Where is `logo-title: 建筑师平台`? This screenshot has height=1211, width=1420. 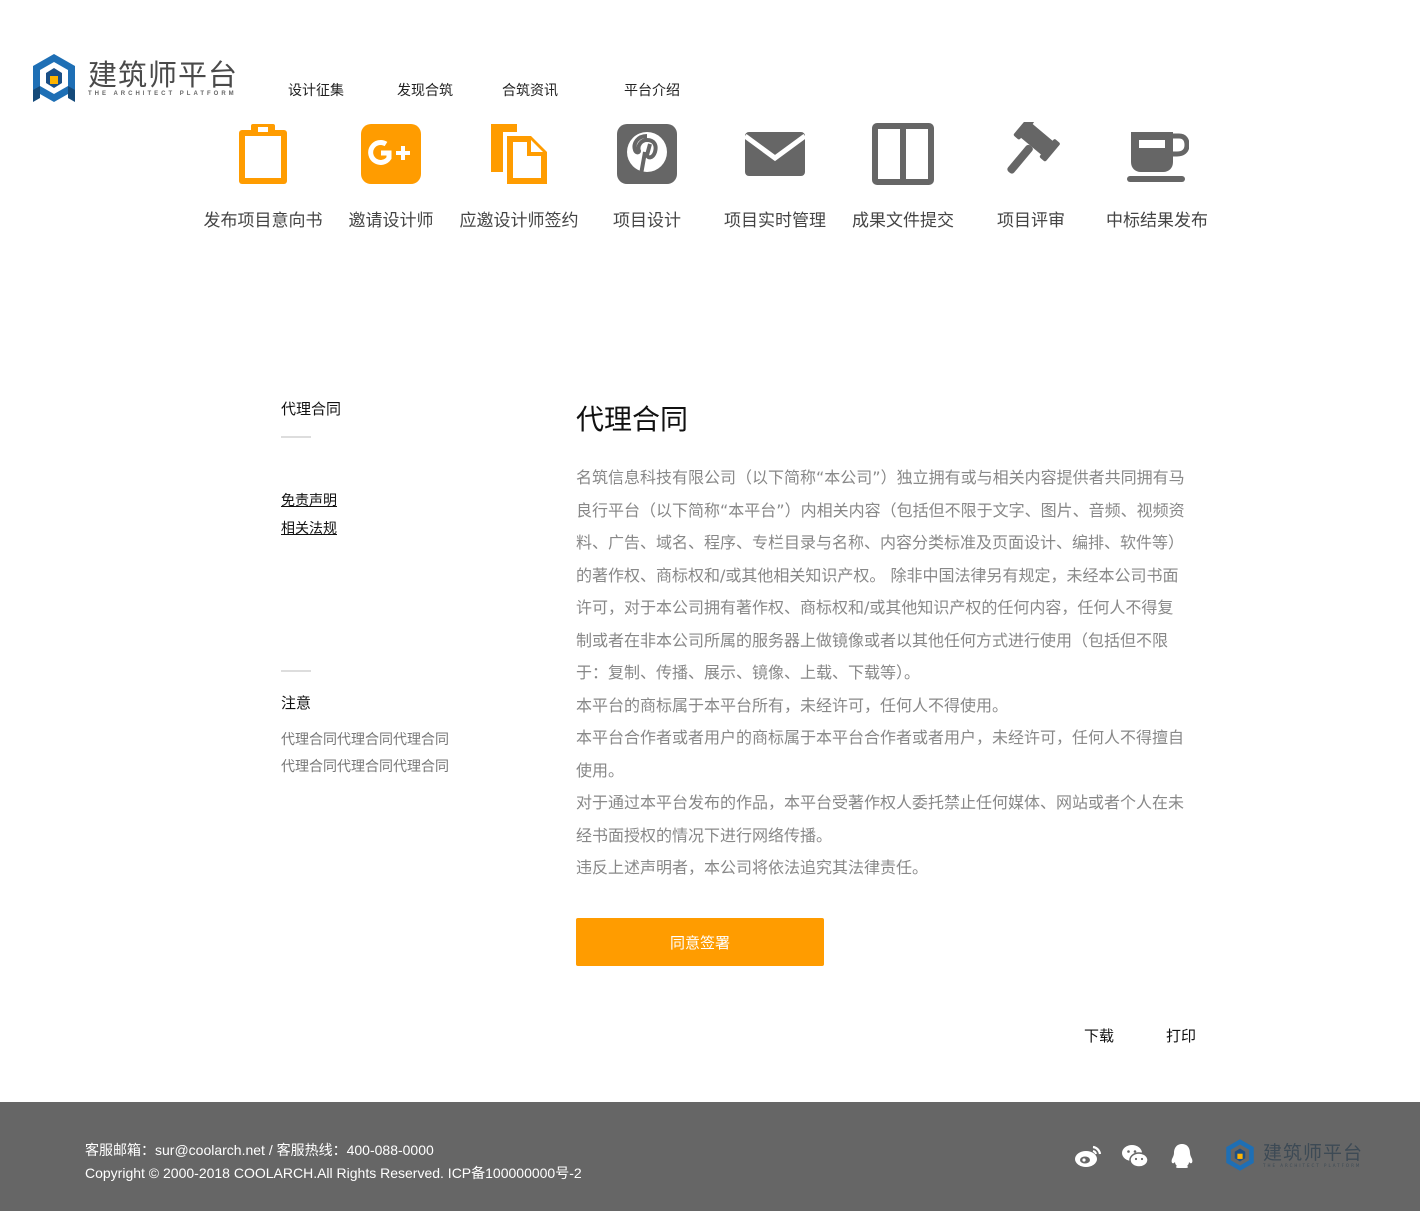 logo-title: 建筑师平台 is located at coordinates (163, 75).